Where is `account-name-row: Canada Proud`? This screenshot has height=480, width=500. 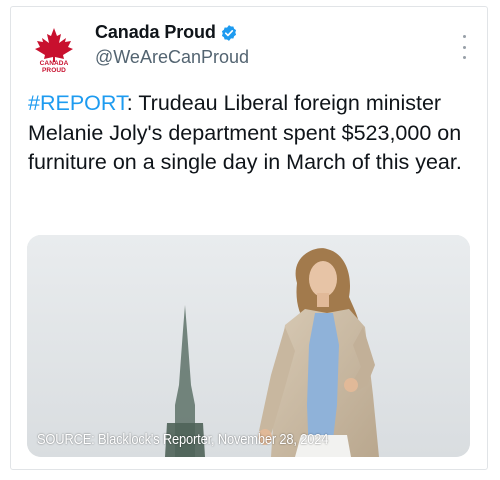 account-name-row: Canada Proud is located at coordinates (166, 32).